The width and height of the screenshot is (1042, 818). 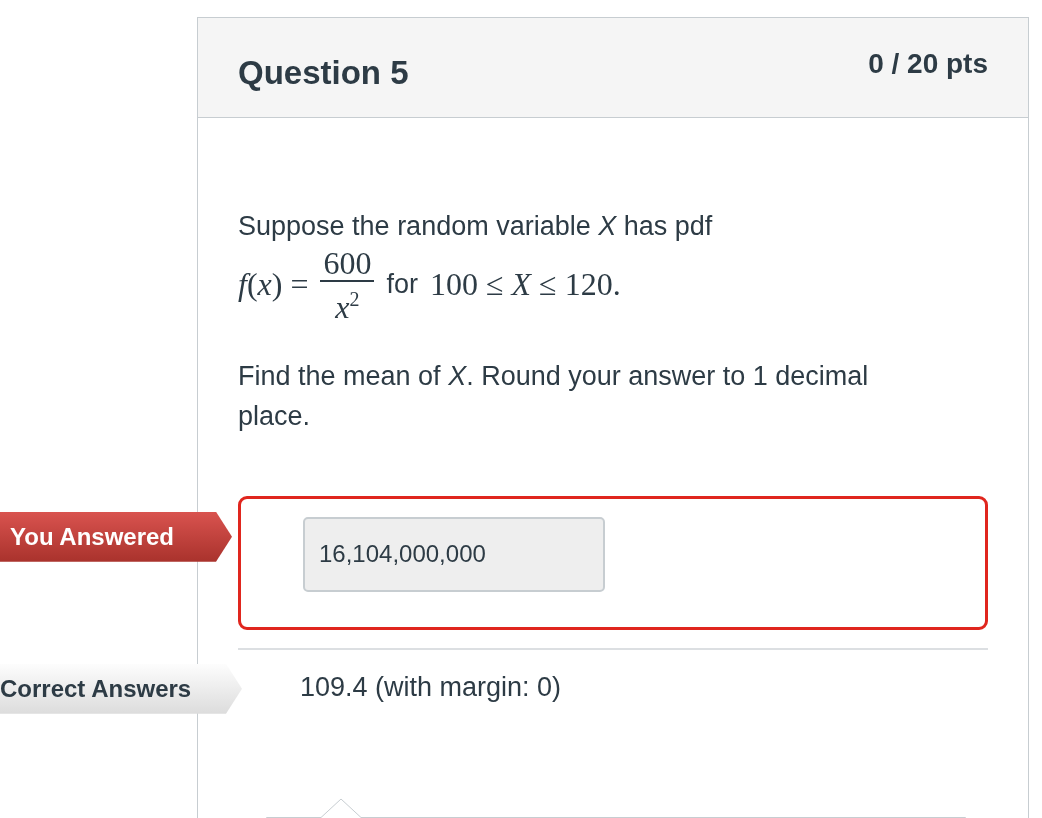 What do you see at coordinates (121, 688) in the screenshot?
I see `answer-ribbon: Correct Answers` at bounding box center [121, 688].